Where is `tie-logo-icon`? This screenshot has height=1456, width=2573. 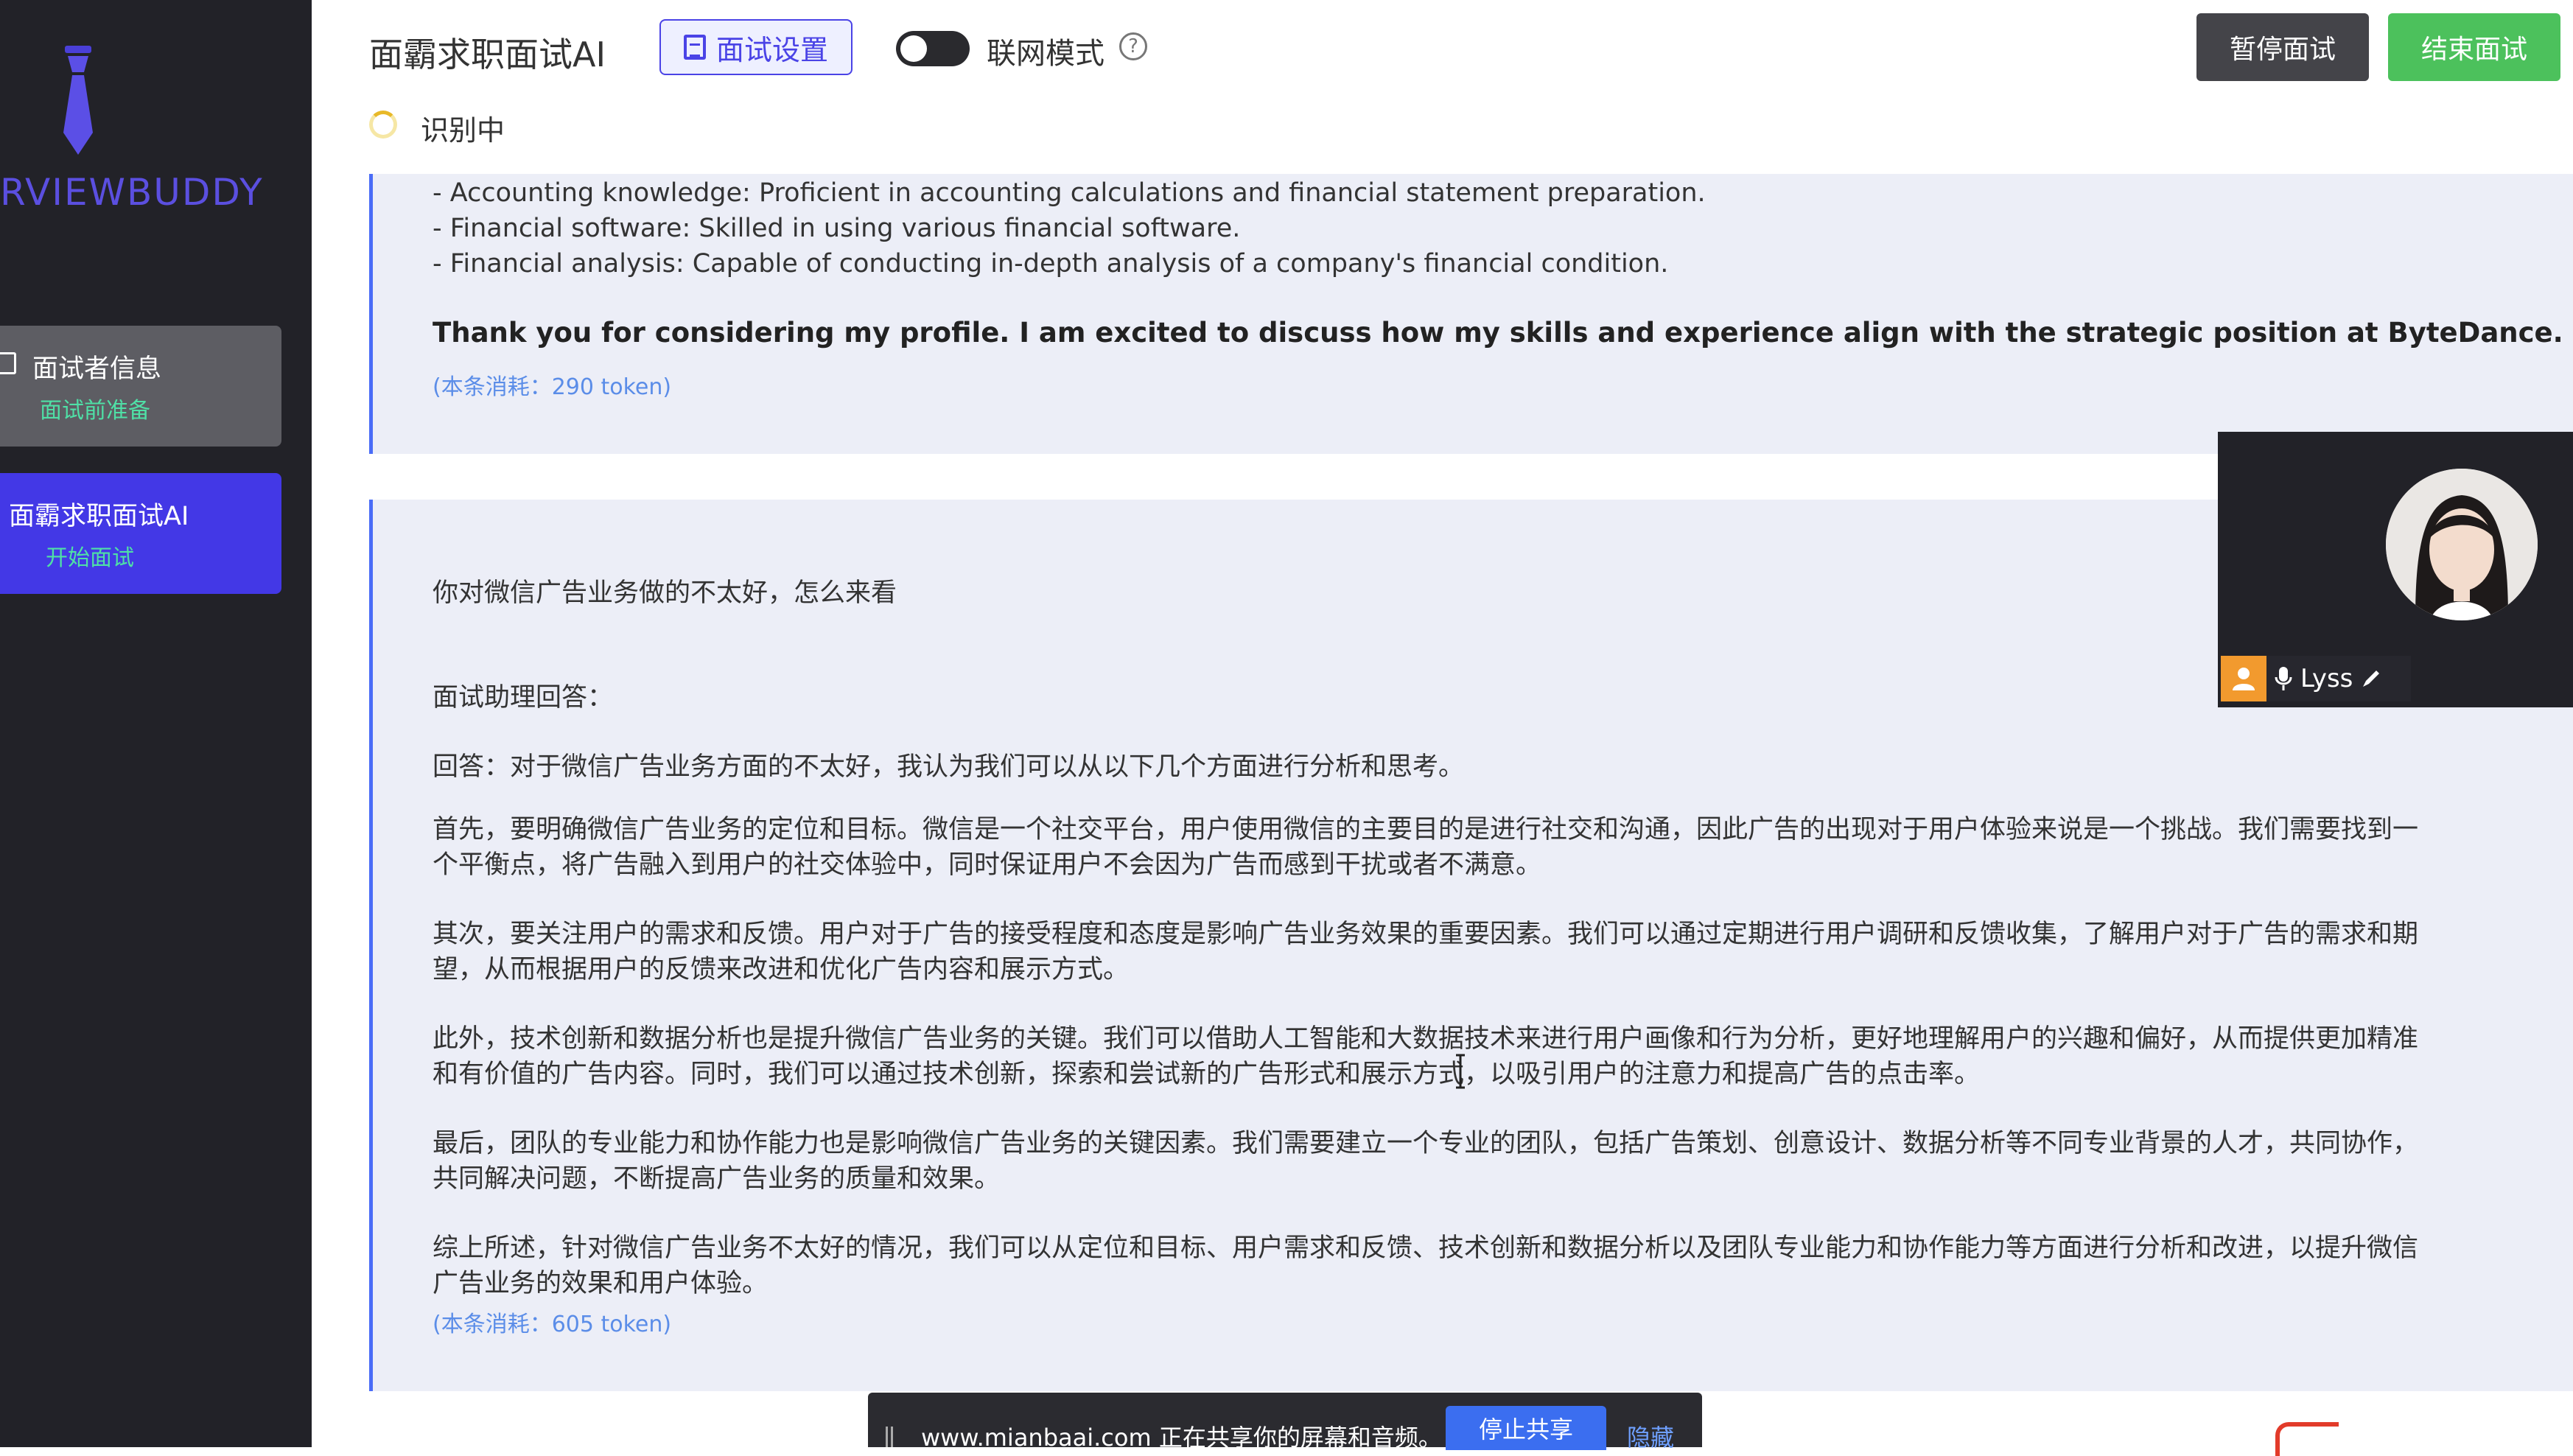 tie-logo-icon is located at coordinates (78, 100).